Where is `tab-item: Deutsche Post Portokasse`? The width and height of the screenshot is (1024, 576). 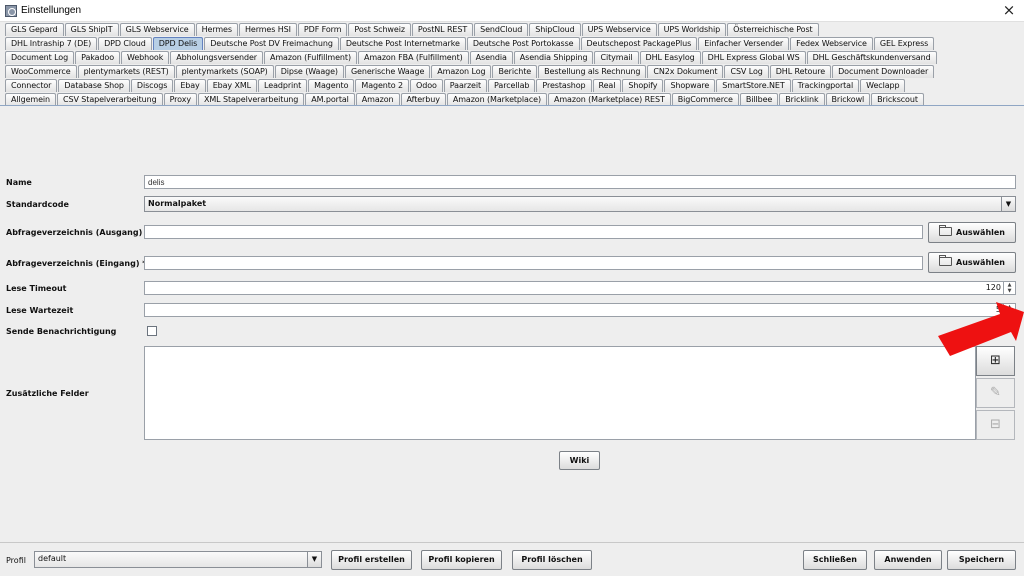 tab-item: Deutsche Post Portokasse is located at coordinates (523, 43).